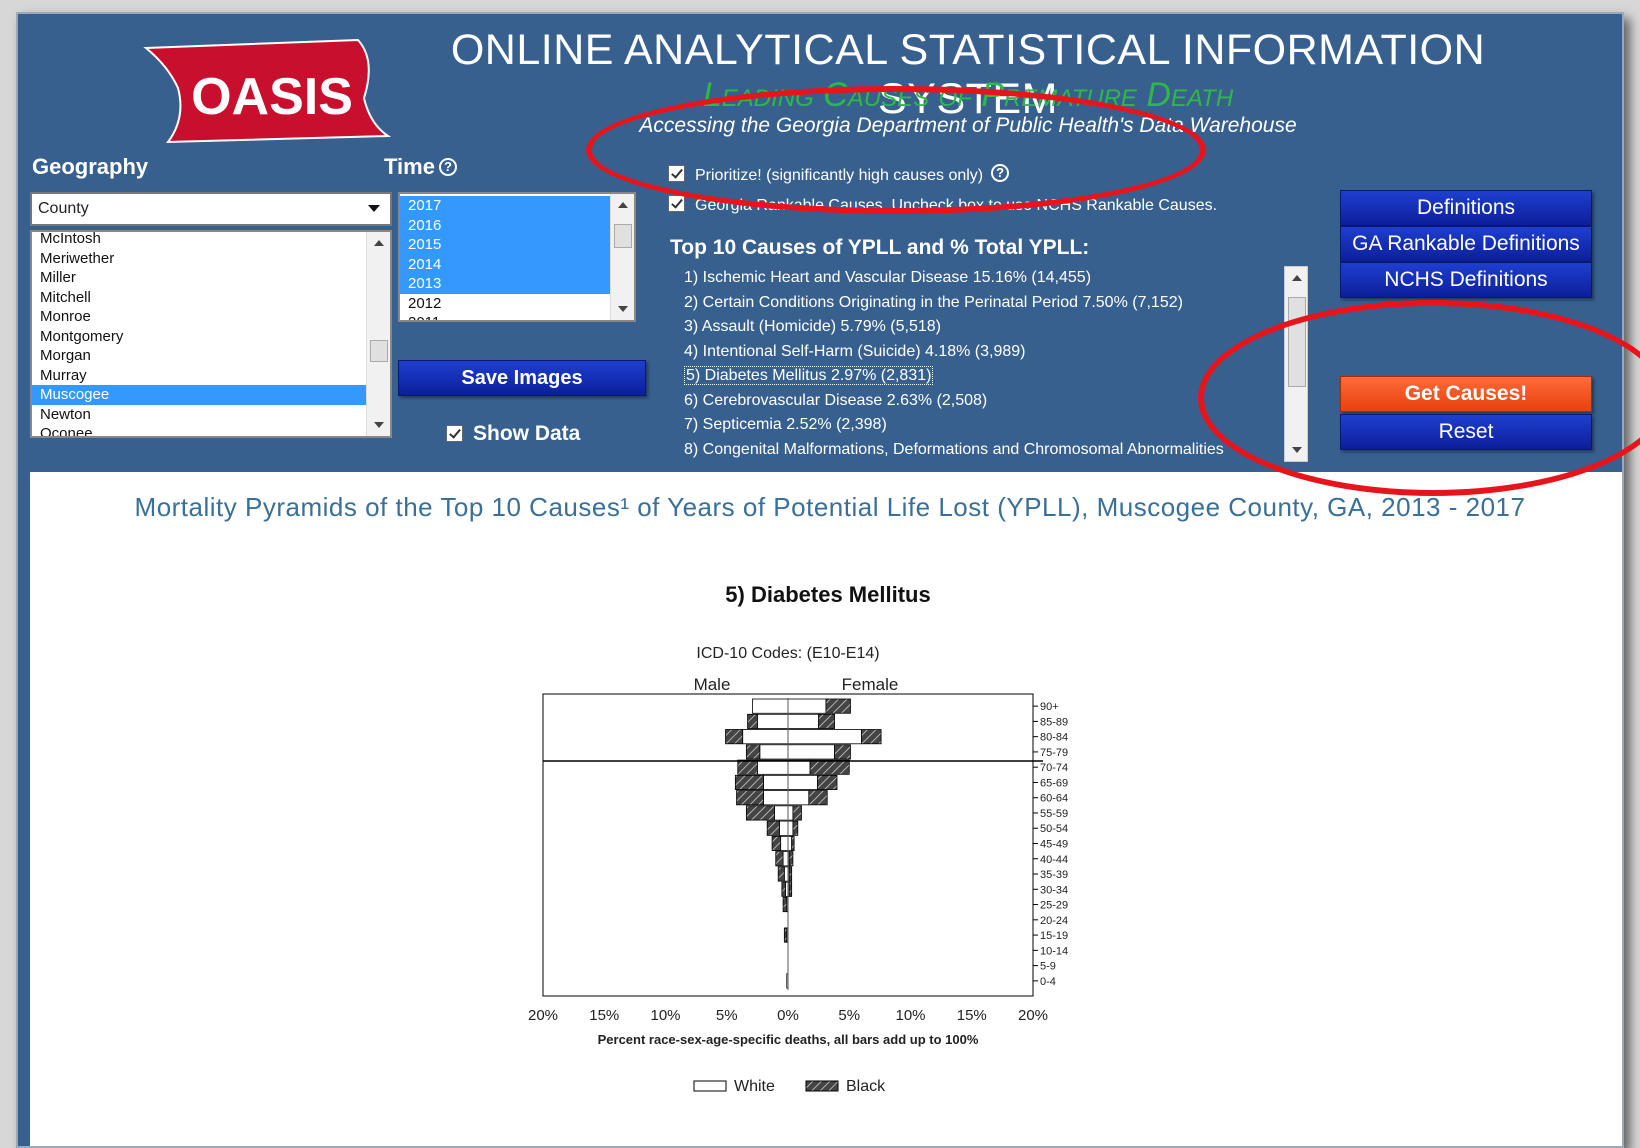 This screenshot has width=1640, height=1148. I want to click on show-data-checkbox: Show Data, so click(513, 434).